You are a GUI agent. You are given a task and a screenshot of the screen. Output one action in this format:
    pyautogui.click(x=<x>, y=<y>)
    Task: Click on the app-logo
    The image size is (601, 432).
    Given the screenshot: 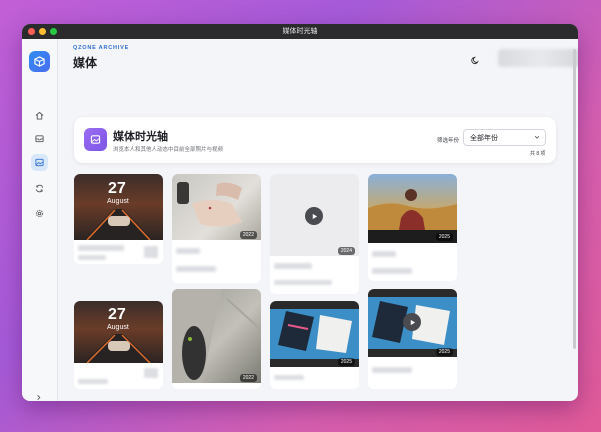 What is the action you would take?
    pyautogui.click(x=39, y=61)
    